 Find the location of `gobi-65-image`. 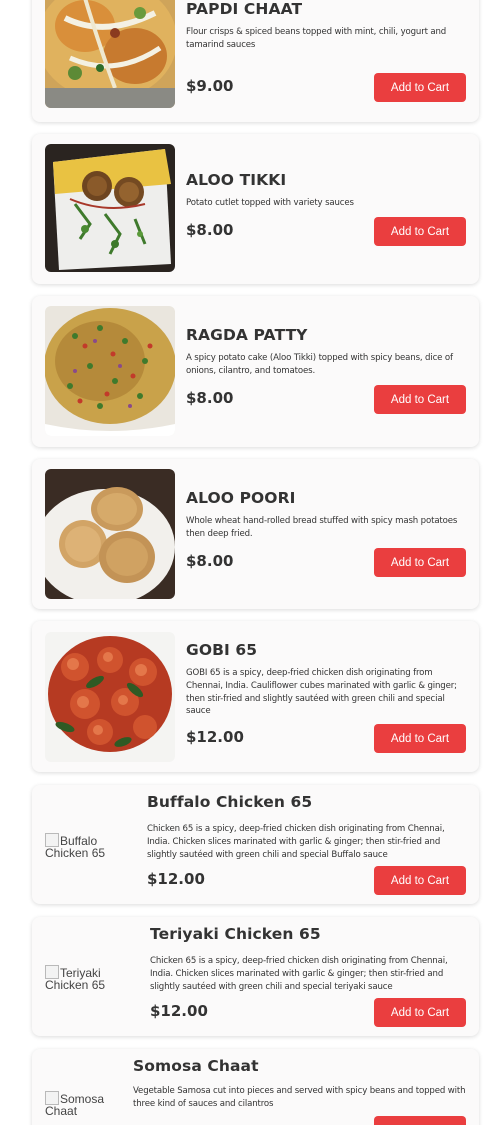

gobi-65-image is located at coordinates (110, 697).